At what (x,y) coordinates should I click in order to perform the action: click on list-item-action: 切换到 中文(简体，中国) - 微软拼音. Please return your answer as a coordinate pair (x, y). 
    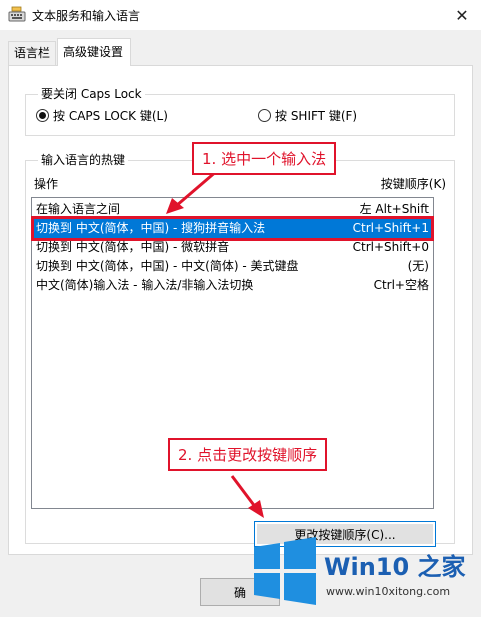
    Looking at the image, I should click on (133, 247).